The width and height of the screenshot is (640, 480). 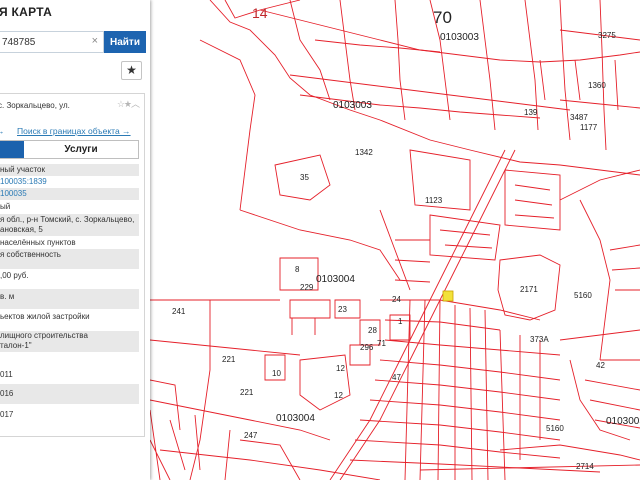 I want to click on card-row: ный участок, so click(x=69, y=170).